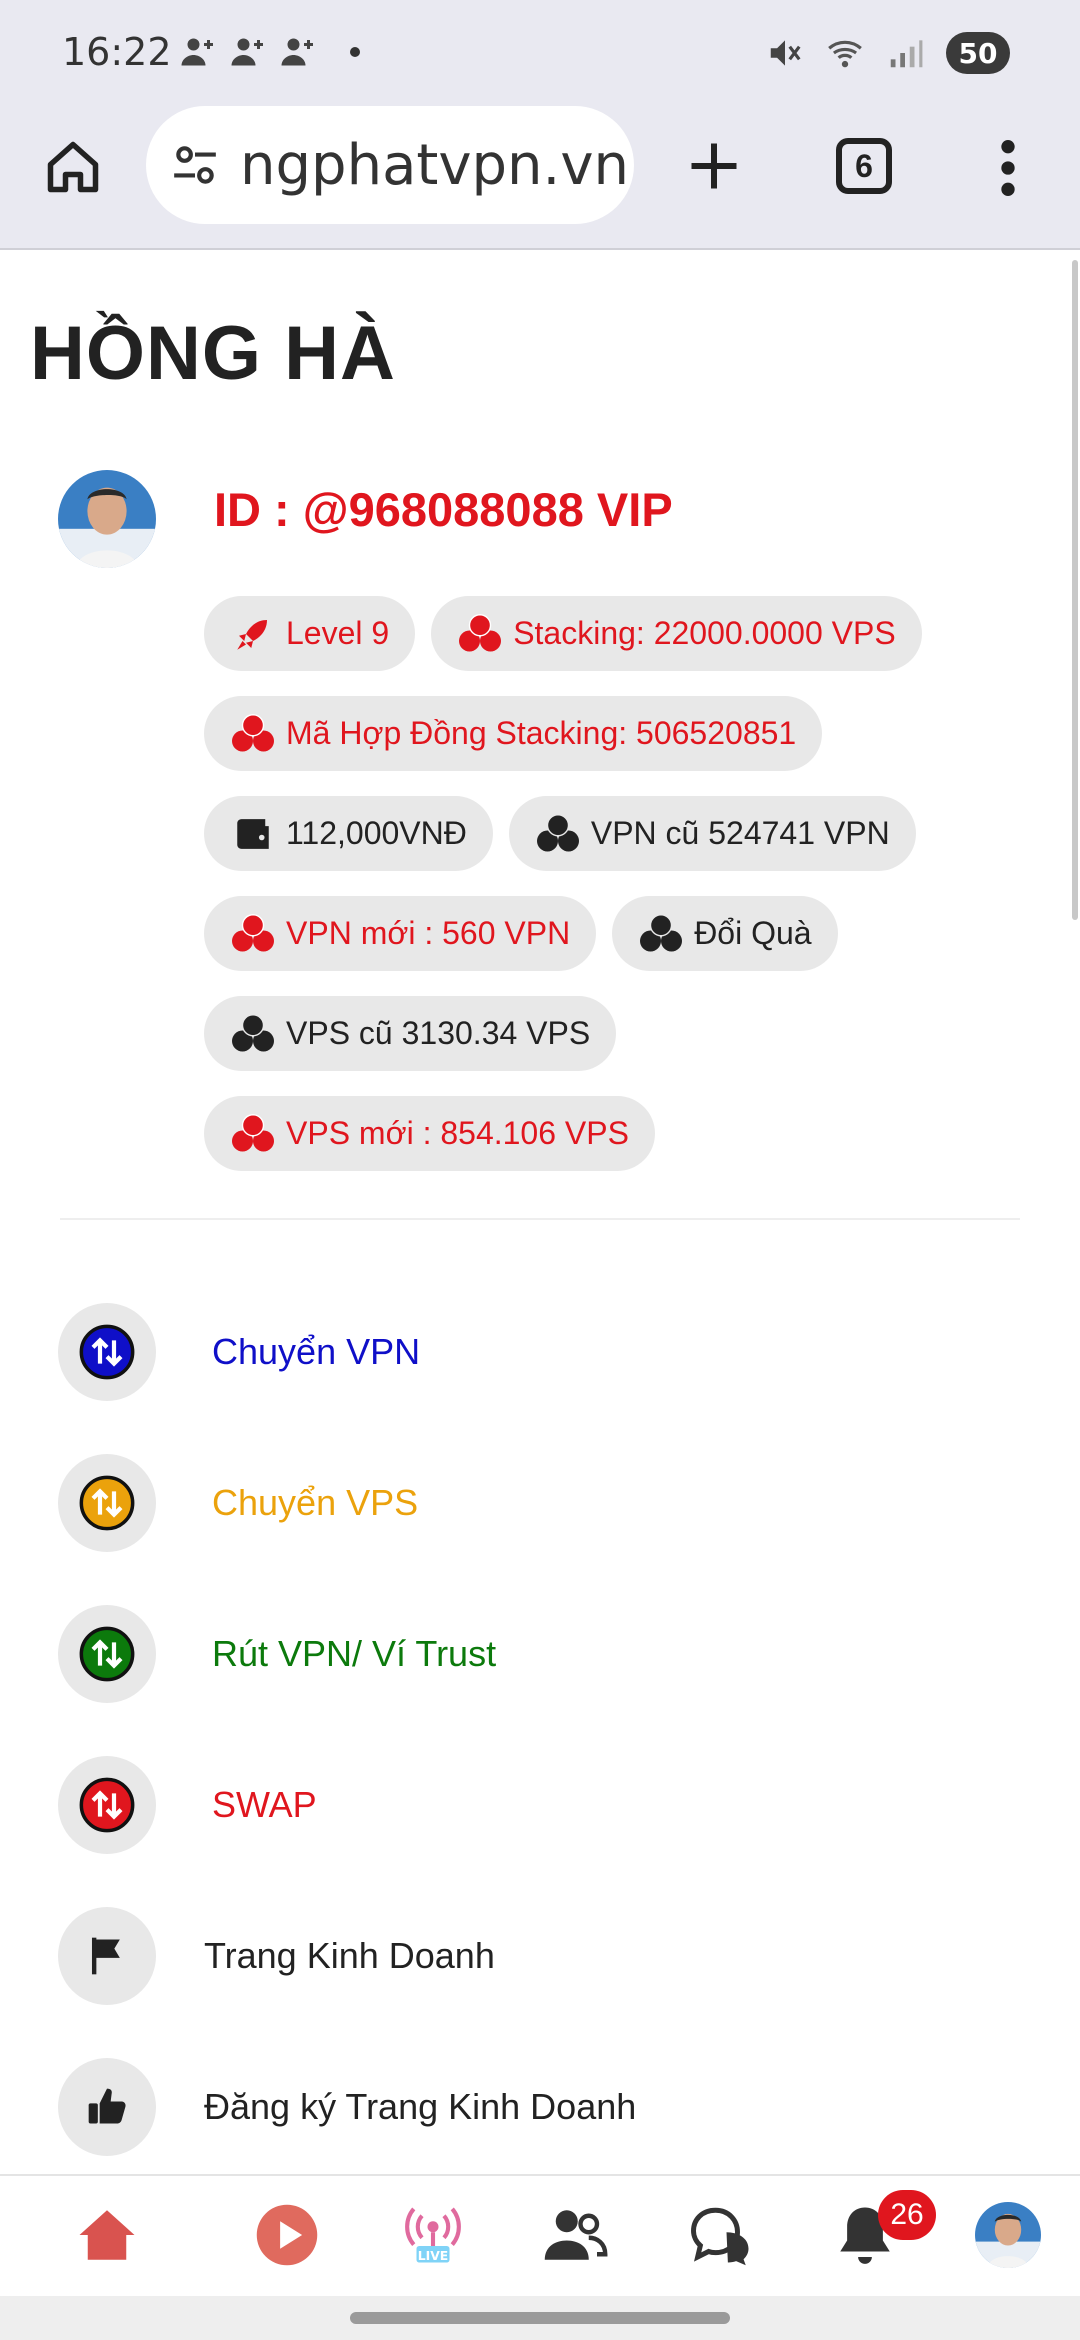  I want to click on badge-label: 112,000VNĐ, so click(376, 833).